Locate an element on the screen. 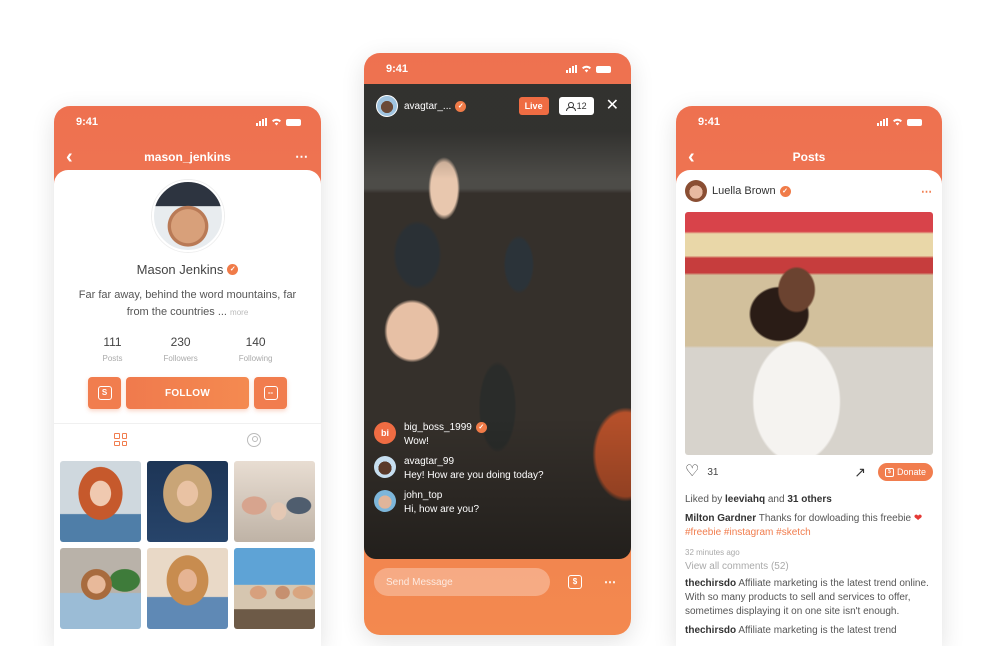 The width and height of the screenshot is (995, 646). live-badge: Live is located at coordinates (533, 106).